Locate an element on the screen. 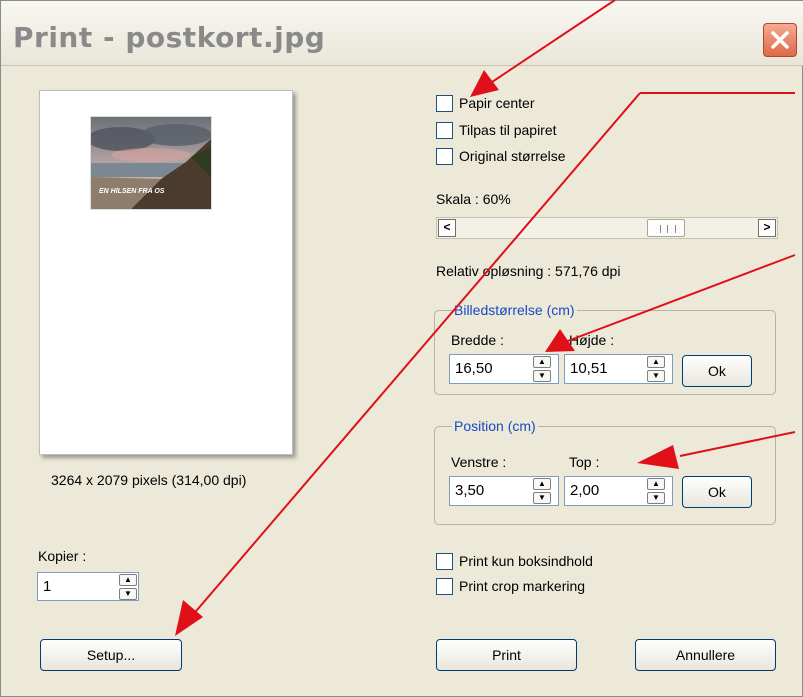 The height and width of the screenshot is (697, 803). scroll-left-button: < is located at coordinates (447, 228).